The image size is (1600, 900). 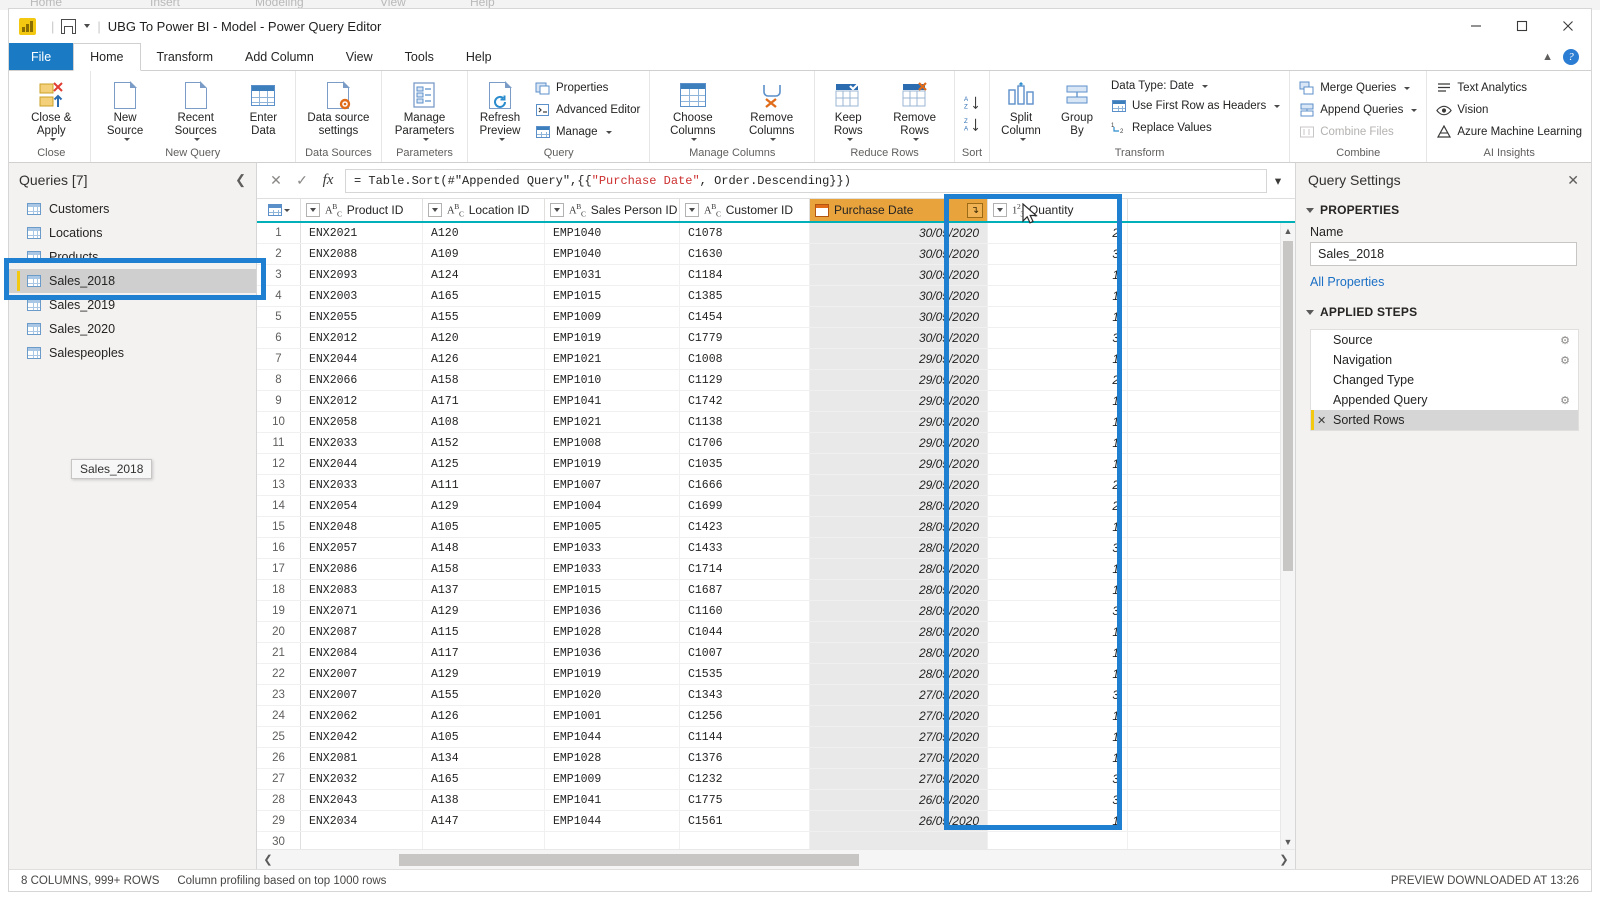 What do you see at coordinates (612, 716) in the screenshot?
I see `cell-salesperson: EMP1001` at bounding box center [612, 716].